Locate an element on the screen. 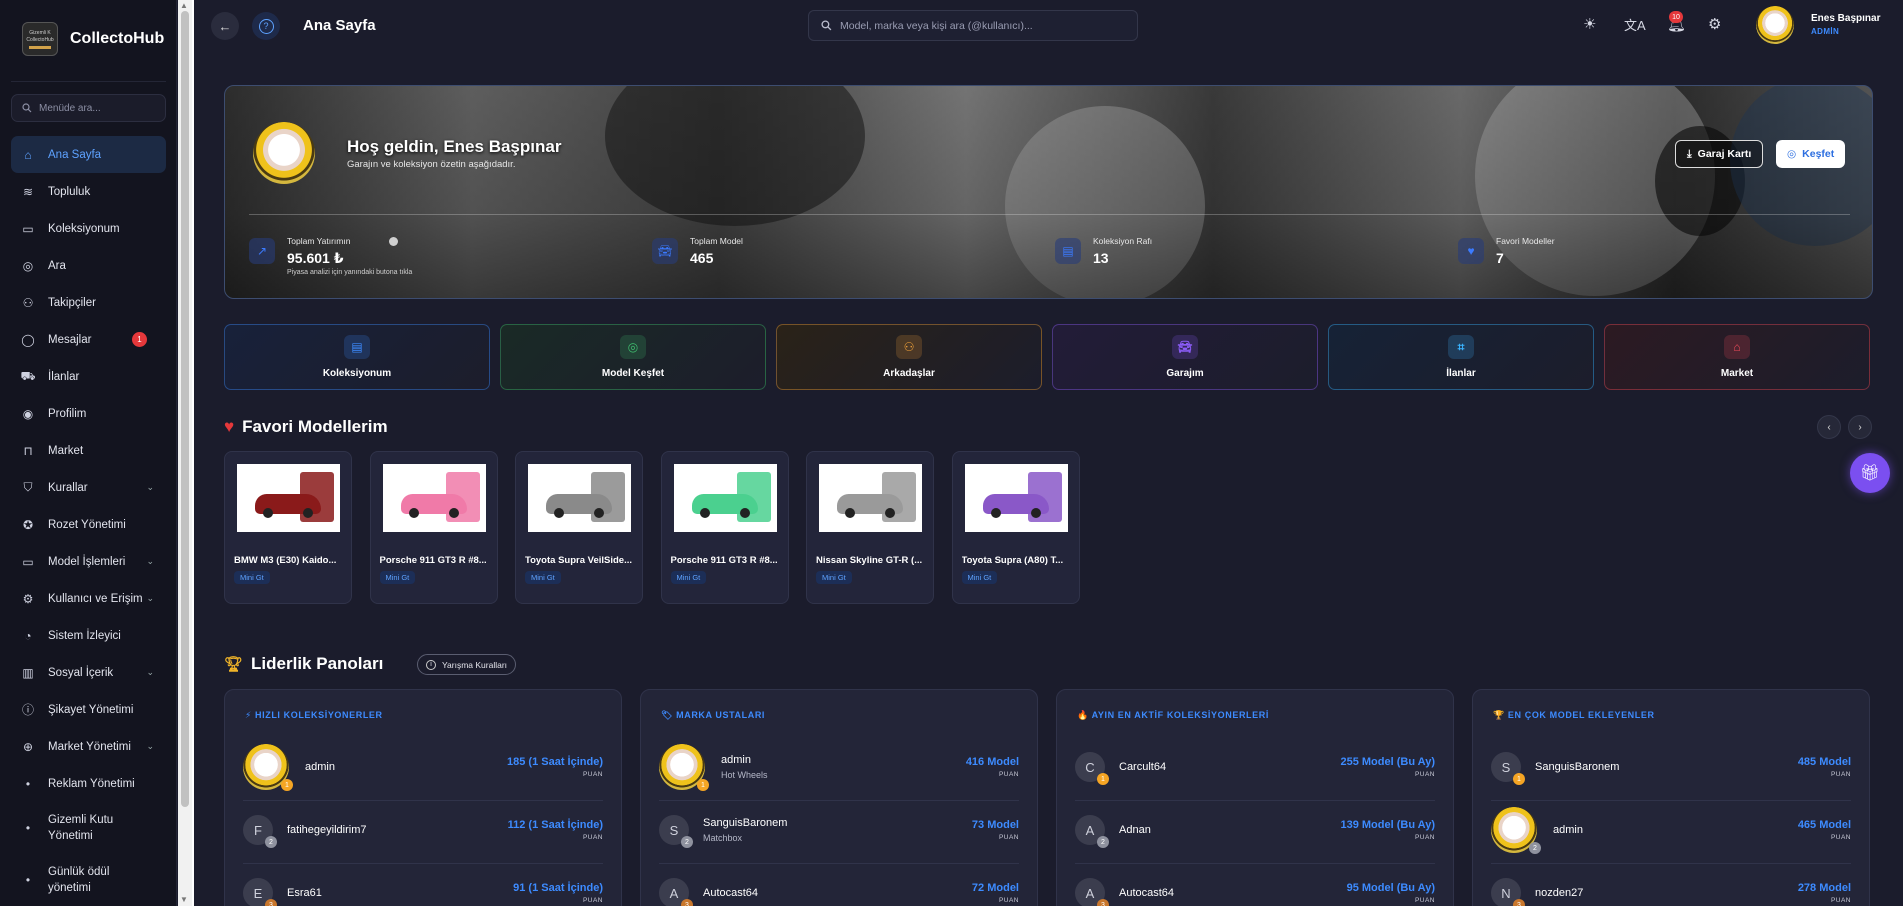  quick-link-card: ◎ Model Keşfet is located at coordinates (633, 357).